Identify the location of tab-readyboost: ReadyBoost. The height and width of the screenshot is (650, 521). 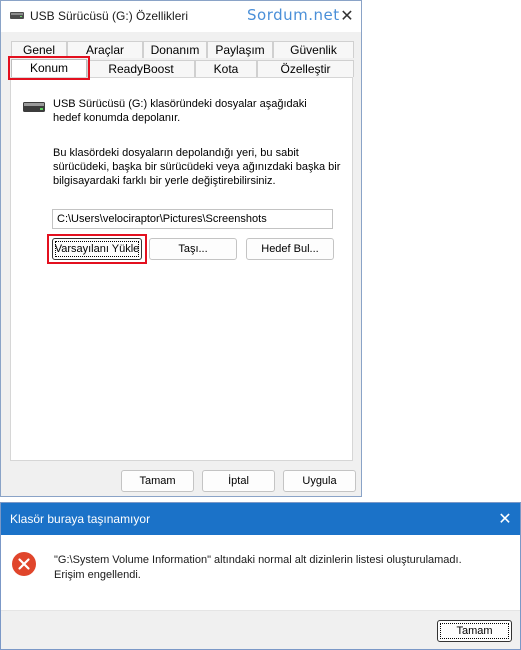
(141, 68).